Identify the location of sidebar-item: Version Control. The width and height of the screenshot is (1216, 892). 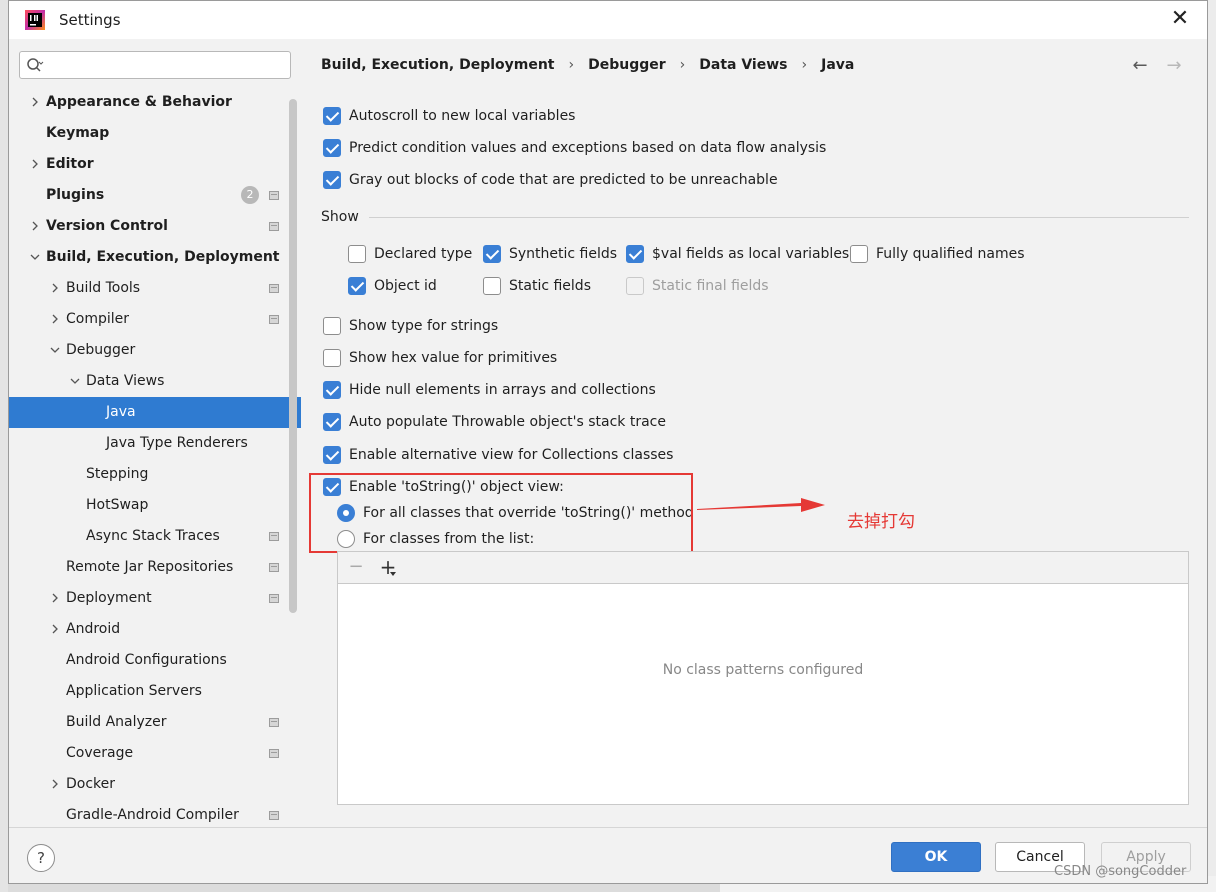
(155, 226).